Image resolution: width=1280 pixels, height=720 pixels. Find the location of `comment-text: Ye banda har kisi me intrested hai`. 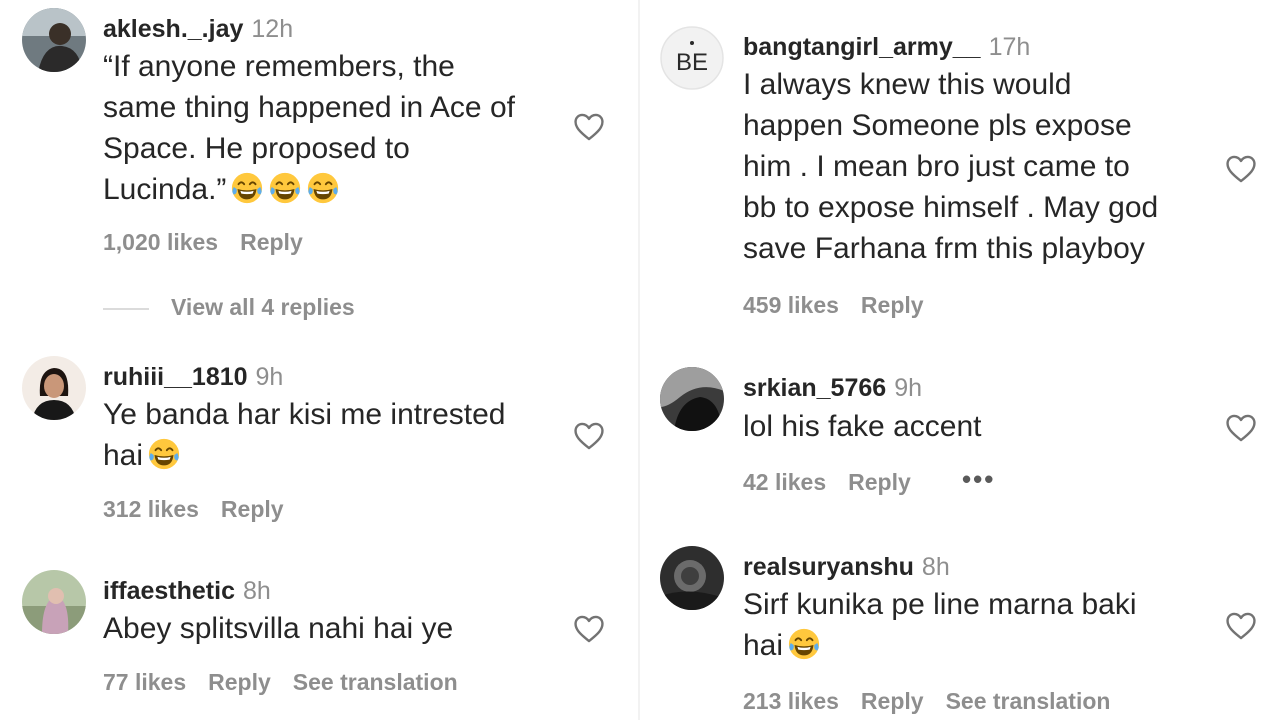

comment-text: Ye banda har kisi me intrested hai is located at coordinates (304, 435).